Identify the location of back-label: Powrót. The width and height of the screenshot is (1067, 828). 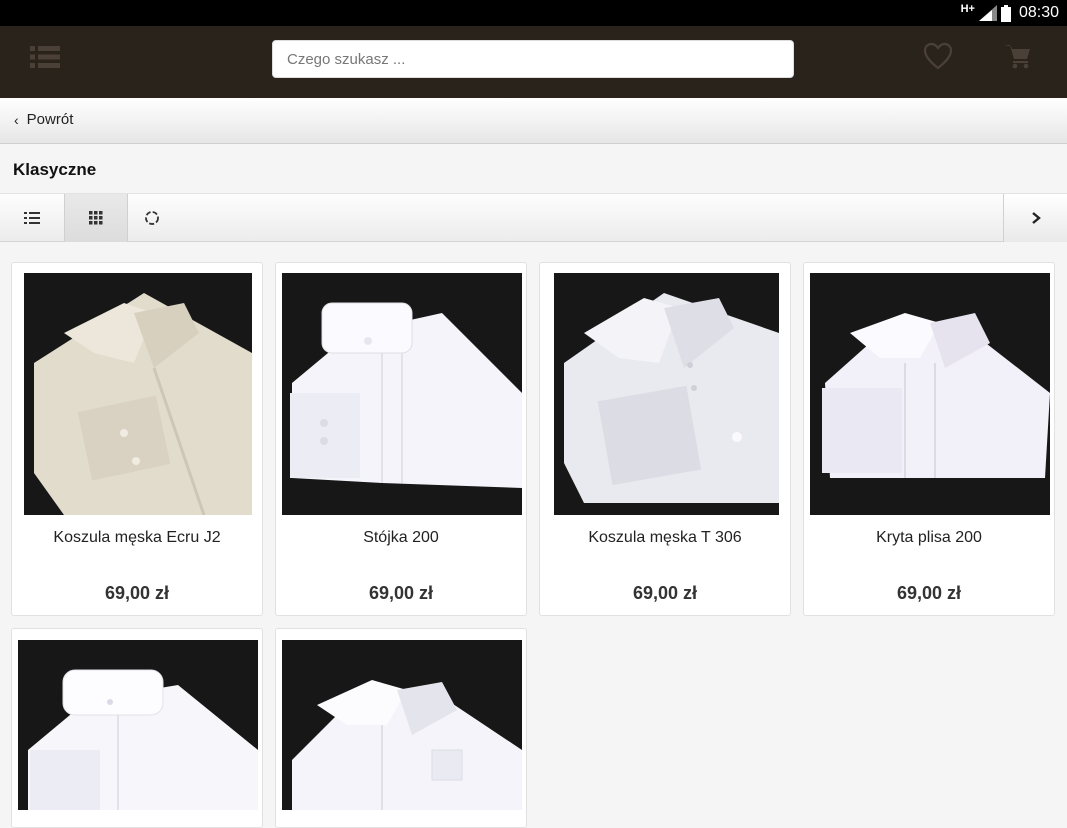
(50, 119).